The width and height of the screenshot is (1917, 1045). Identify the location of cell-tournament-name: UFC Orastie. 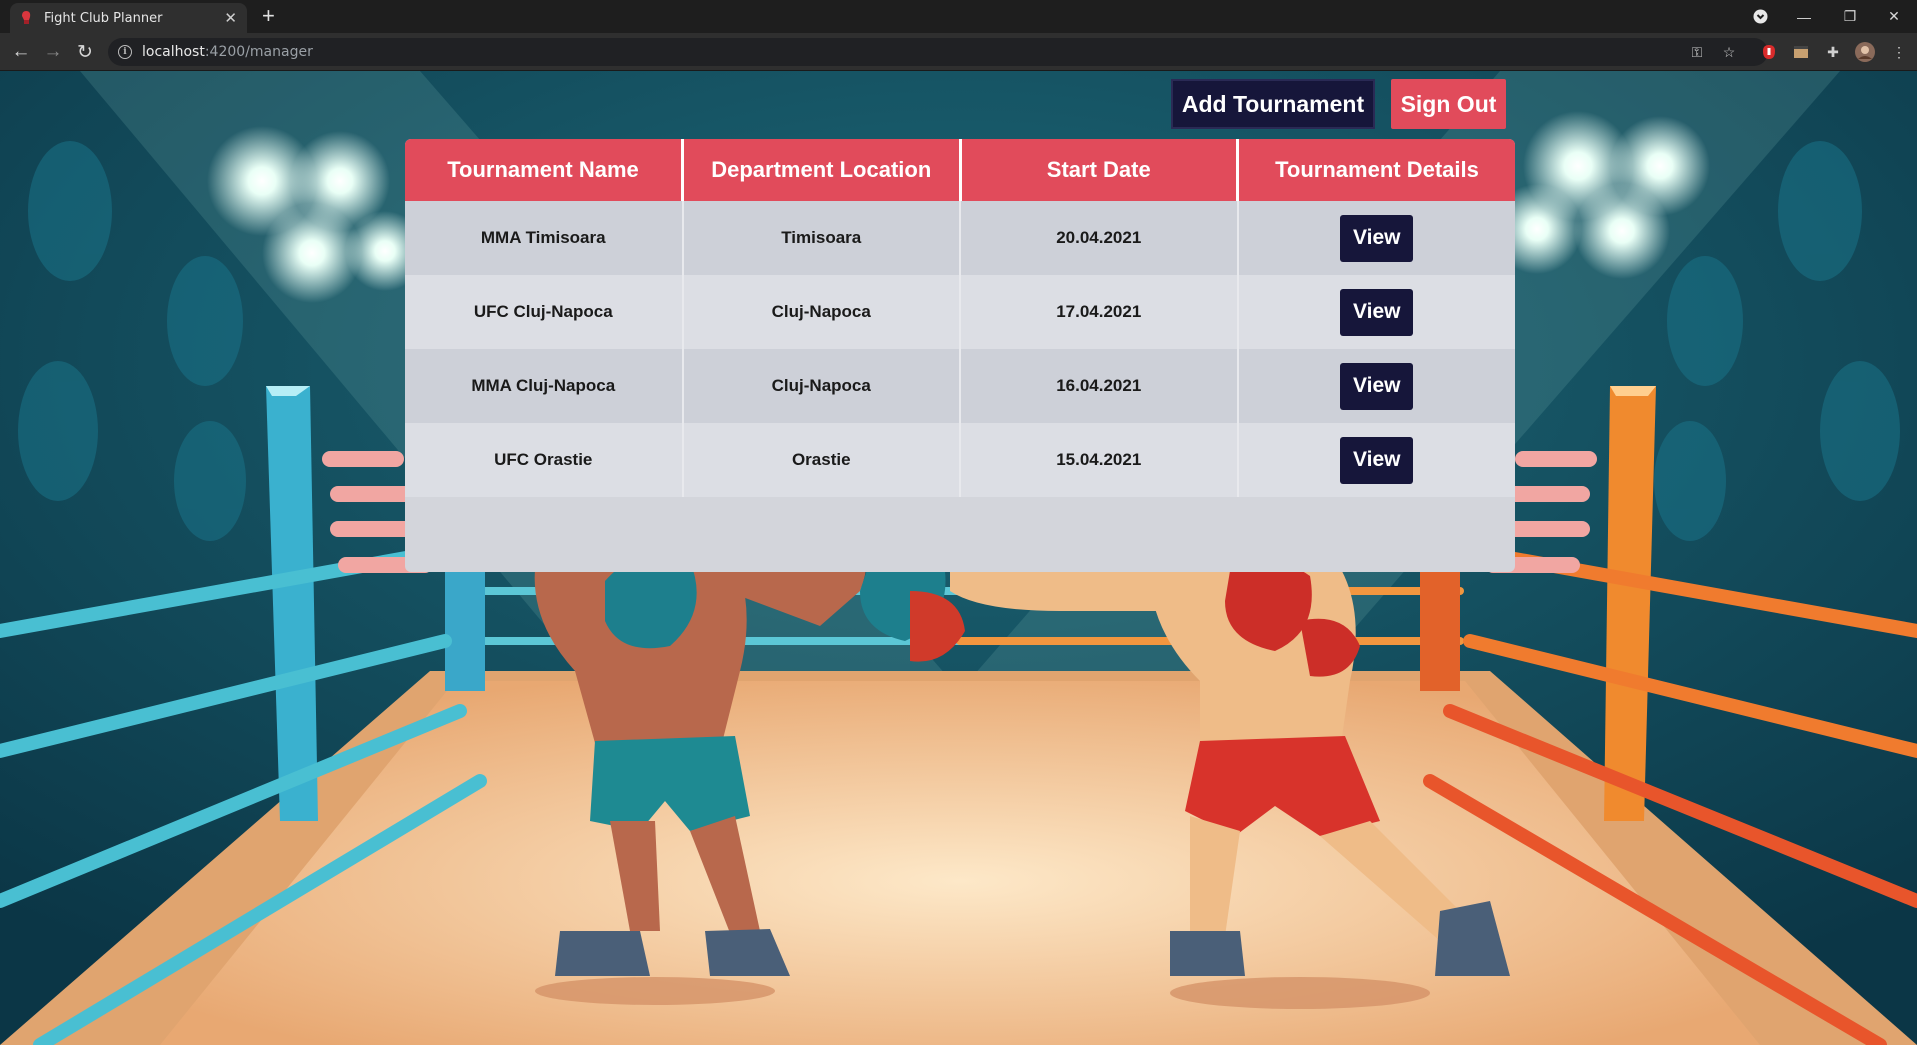
(544, 460).